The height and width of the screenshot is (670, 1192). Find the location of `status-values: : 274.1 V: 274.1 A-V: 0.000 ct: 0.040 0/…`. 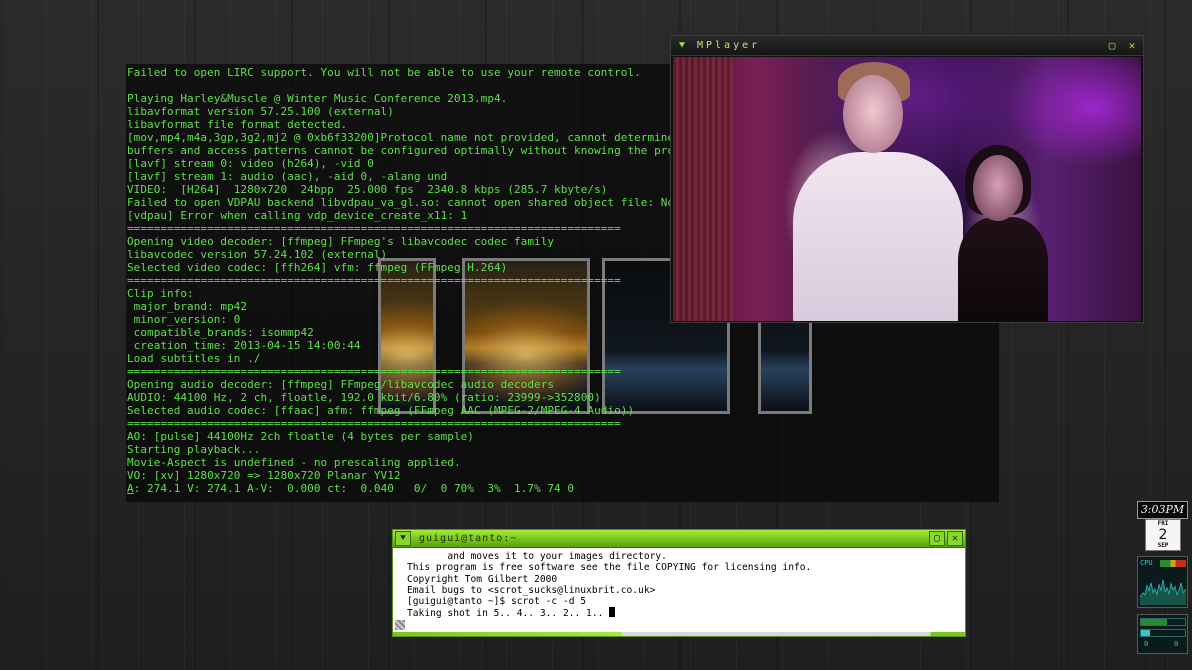

status-values: : 274.1 V: 274.1 A-V: 0.000 ct: 0.040 0/… is located at coordinates (354, 488).